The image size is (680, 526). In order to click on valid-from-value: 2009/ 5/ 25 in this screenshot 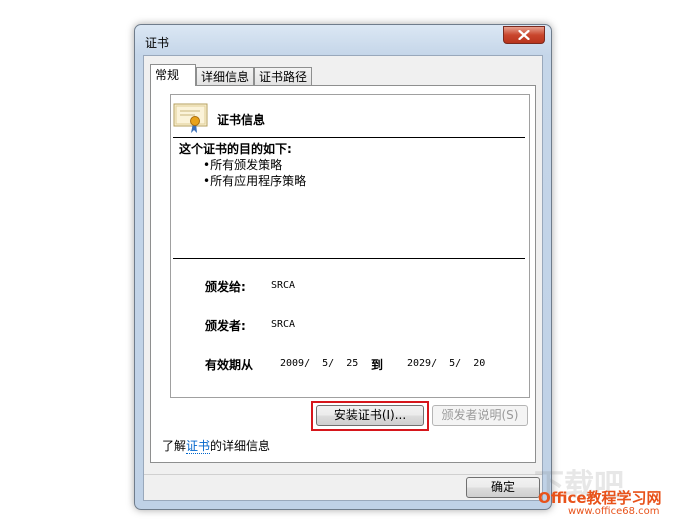, I will do `click(319, 363)`.